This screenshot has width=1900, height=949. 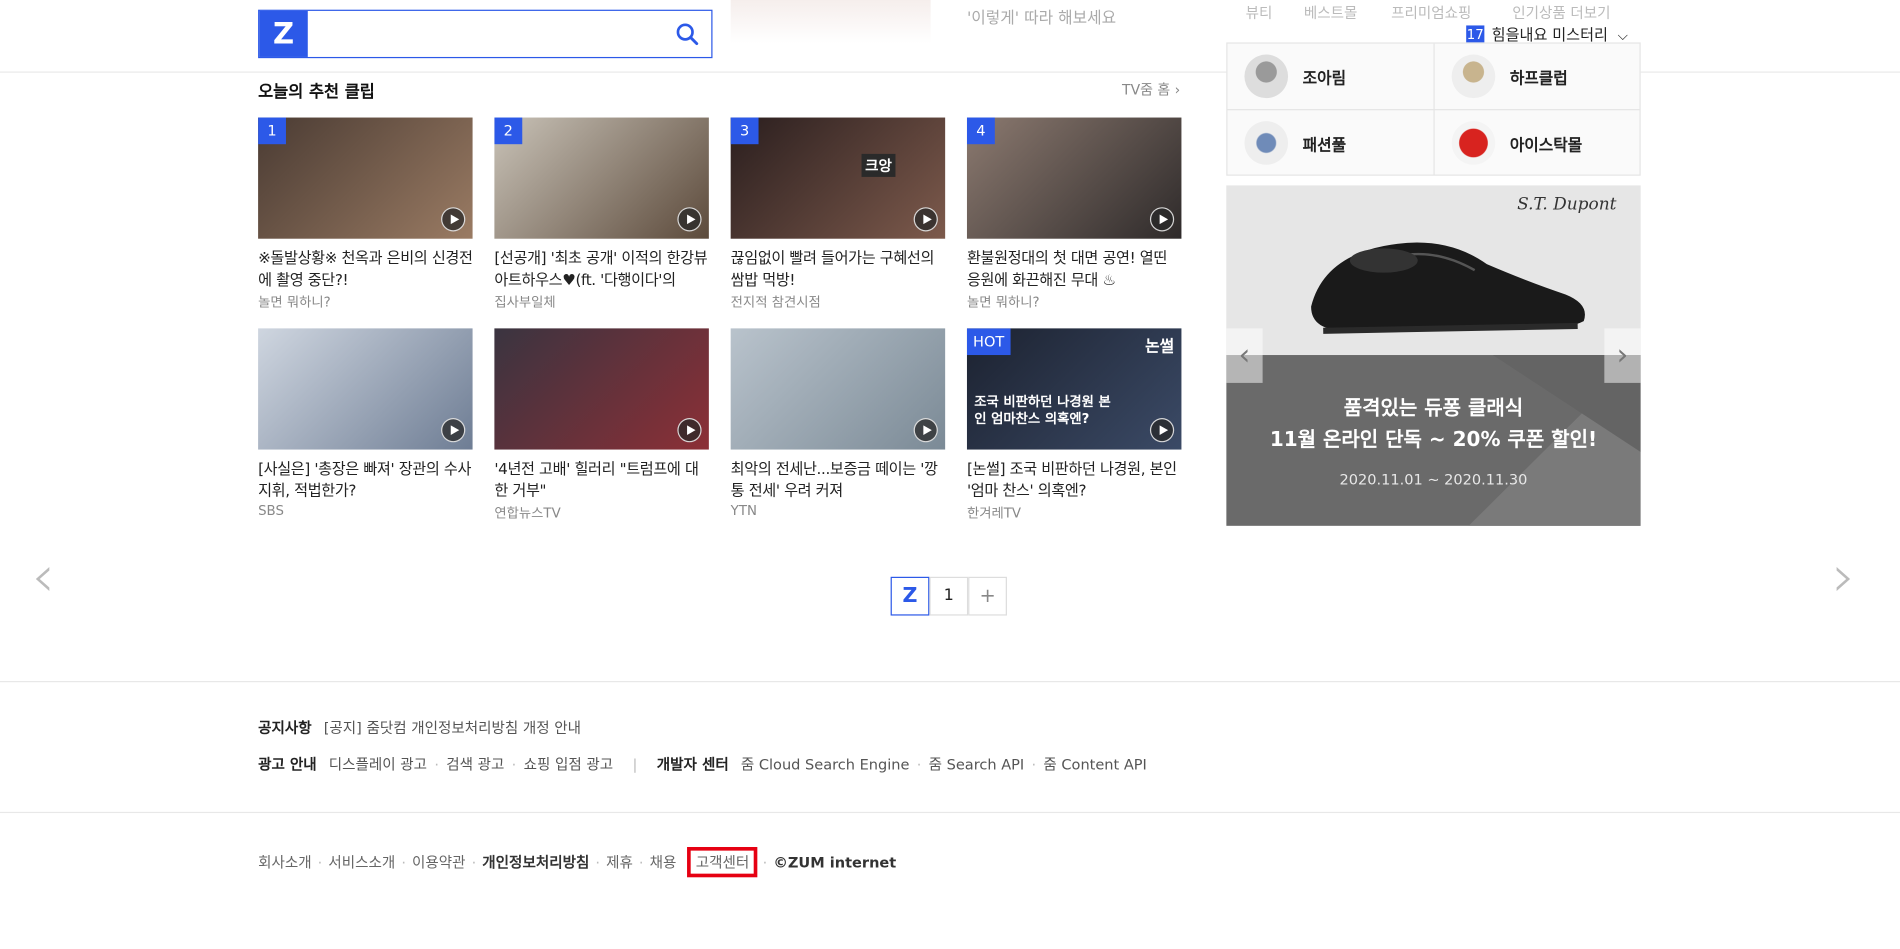 What do you see at coordinates (1074, 479) in the screenshot?
I see `clip-title: [논썰] 조국 비판하던 나경원, 본인 '엄마 찬스' 의혹엔?` at bounding box center [1074, 479].